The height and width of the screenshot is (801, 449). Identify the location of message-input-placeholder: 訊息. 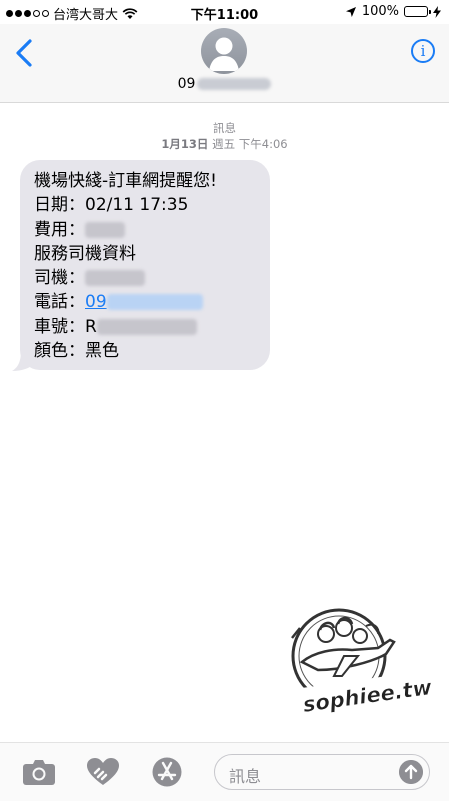
(245, 776).